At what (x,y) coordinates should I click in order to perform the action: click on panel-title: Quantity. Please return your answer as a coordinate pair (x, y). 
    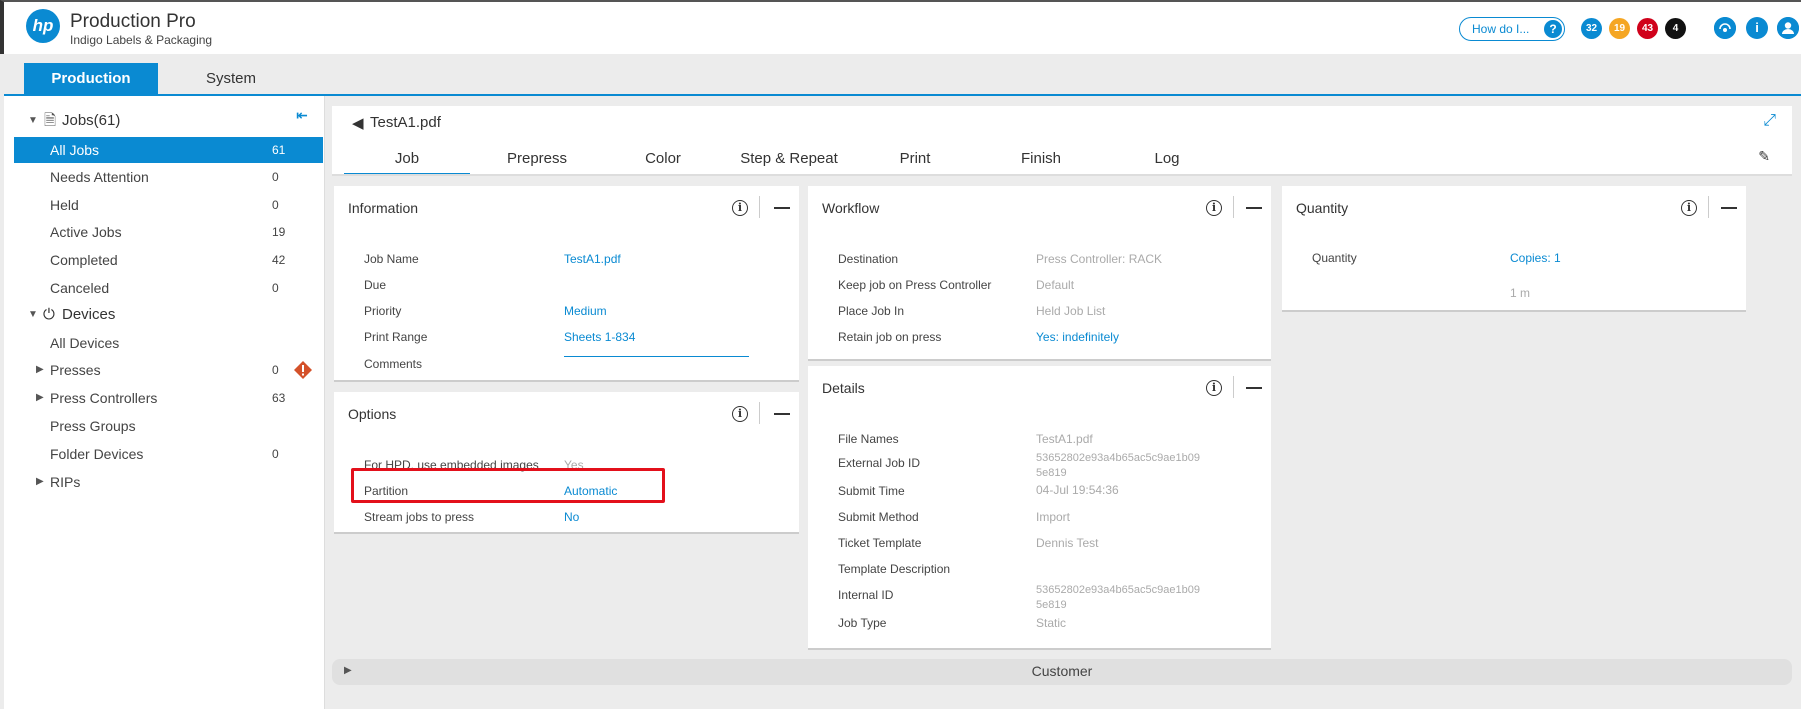
    Looking at the image, I should click on (1322, 208).